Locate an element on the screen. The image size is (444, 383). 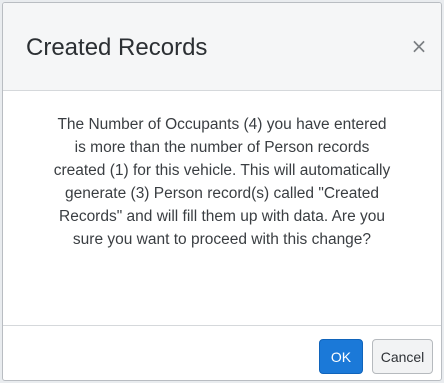
cancel-button: Cancel is located at coordinates (402, 356).